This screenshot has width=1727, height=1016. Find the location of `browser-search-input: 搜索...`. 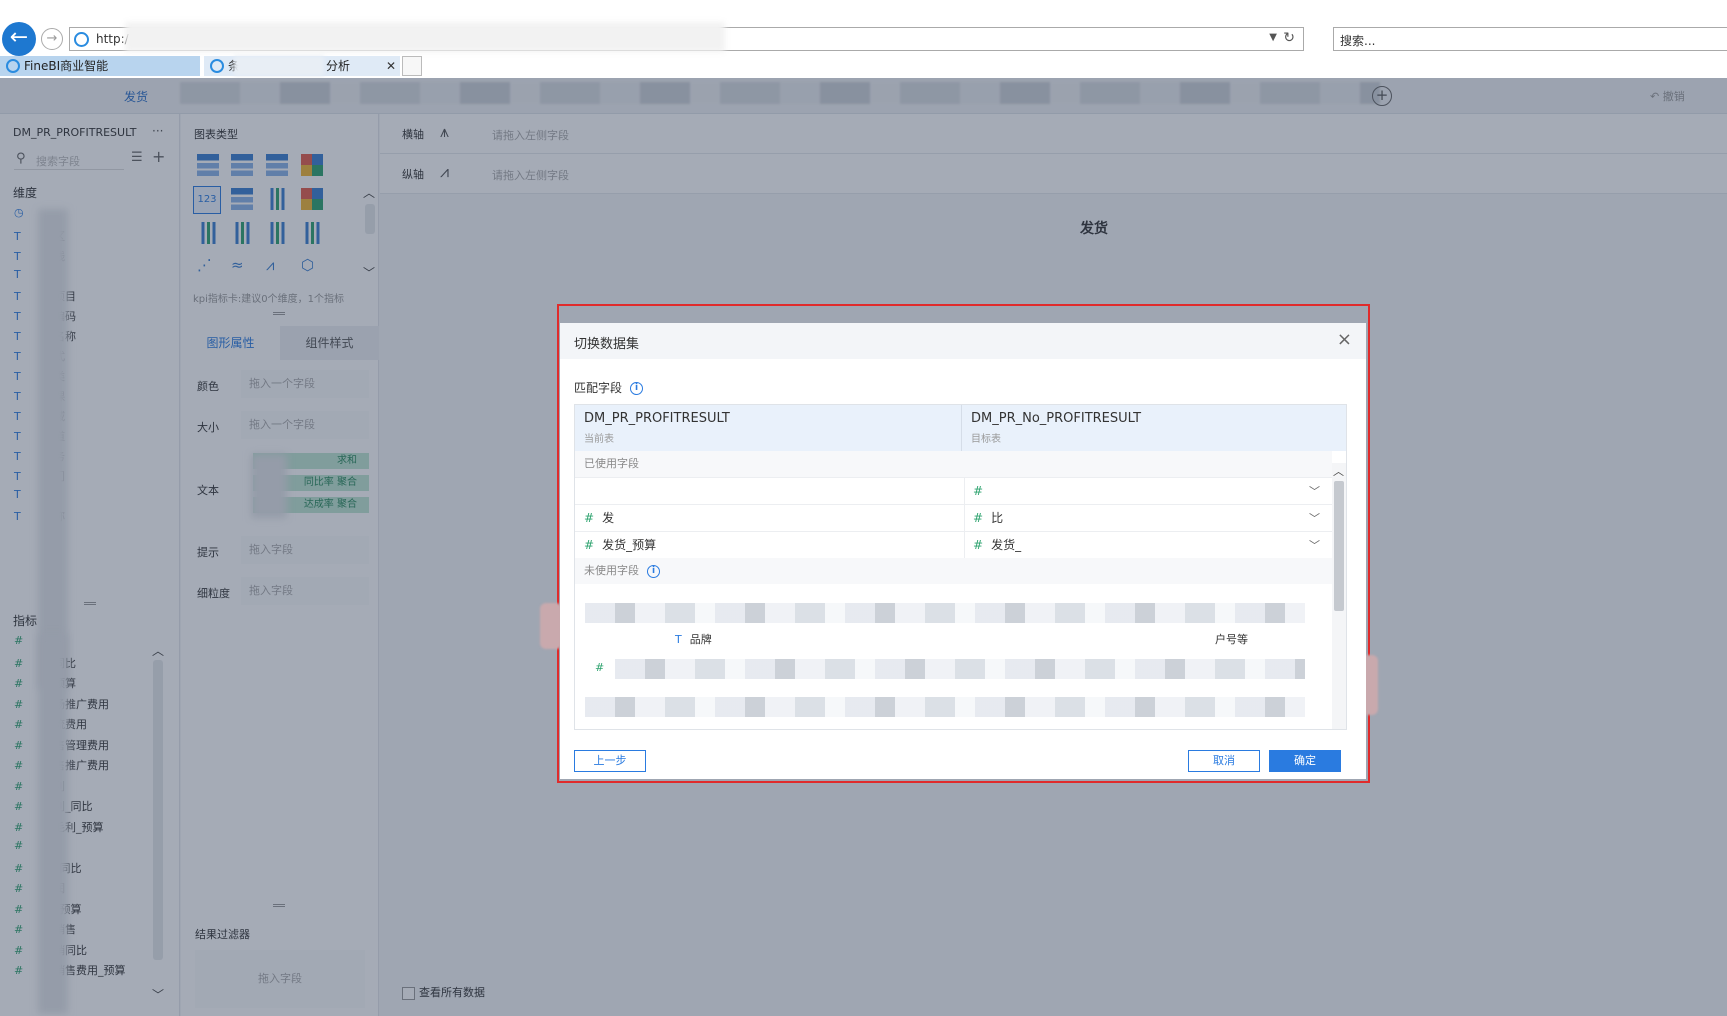

browser-search-input: 搜索... is located at coordinates (1530, 39).